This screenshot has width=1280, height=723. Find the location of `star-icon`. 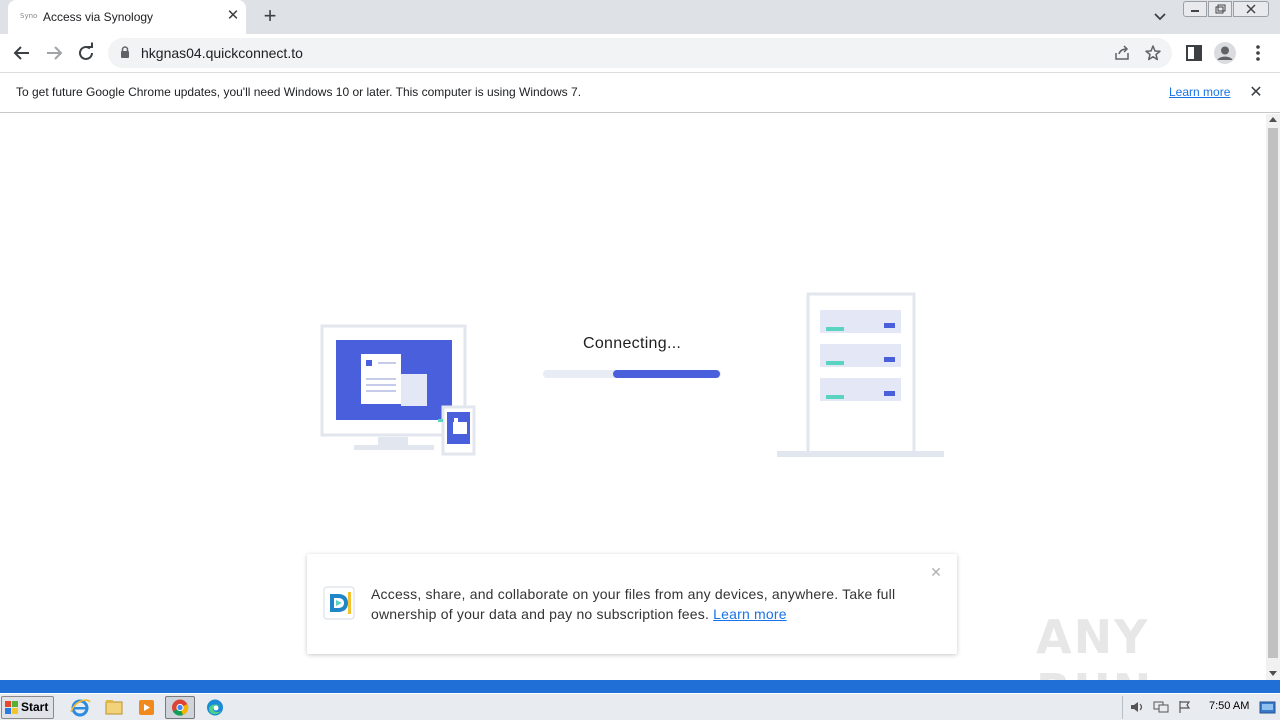

star-icon is located at coordinates (1153, 53).